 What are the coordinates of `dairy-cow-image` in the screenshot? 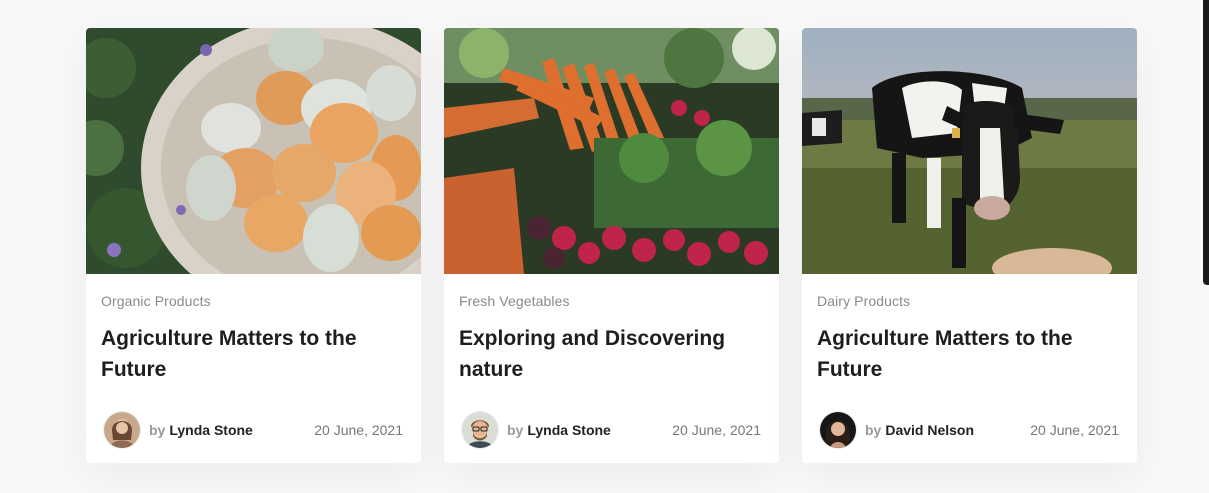 It's located at (969, 151).